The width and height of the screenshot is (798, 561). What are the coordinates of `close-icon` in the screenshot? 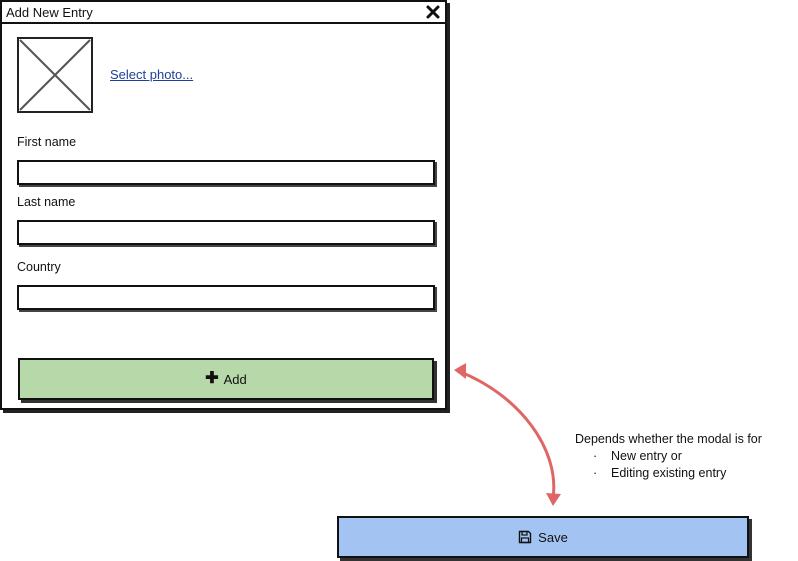 It's located at (433, 12).